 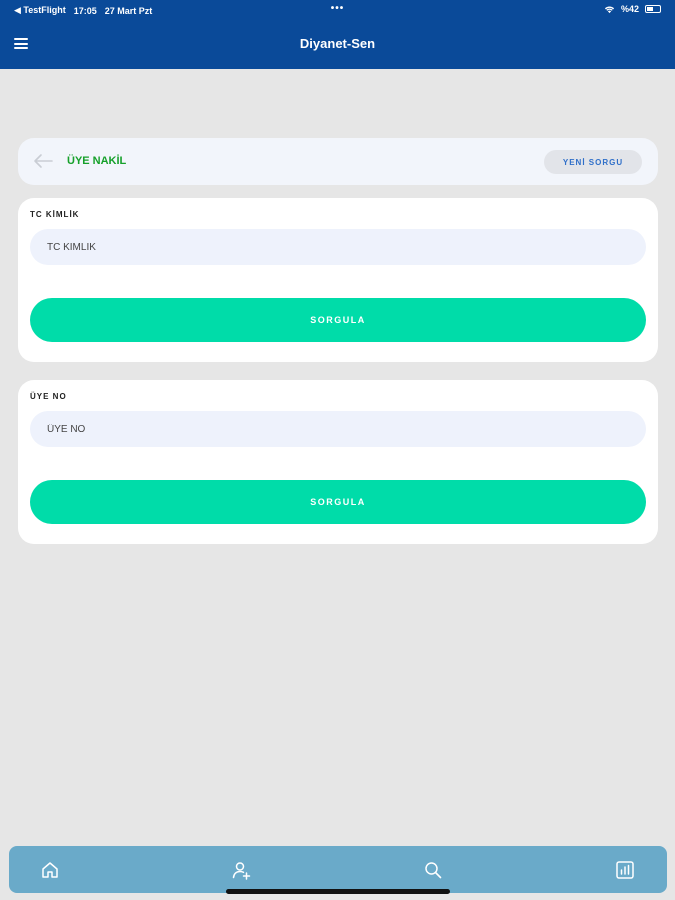 I want to click on arrow-left-icon, so click(x=43, y=161).